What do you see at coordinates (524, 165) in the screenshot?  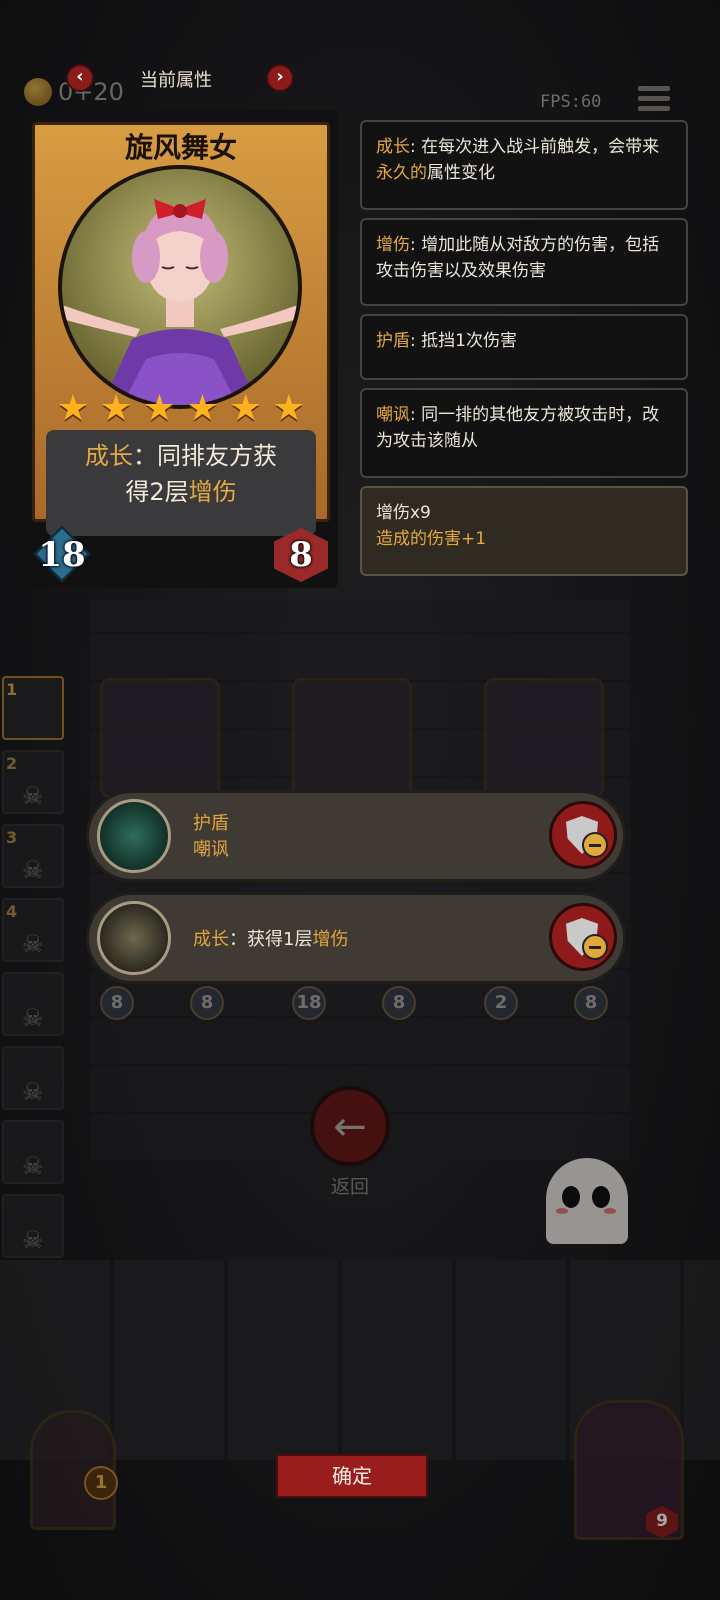 I see `tooltip-growth: 成长: 在每次进入战斗前触发，会带来永久的属性变化` at bounding box center [524, 165].